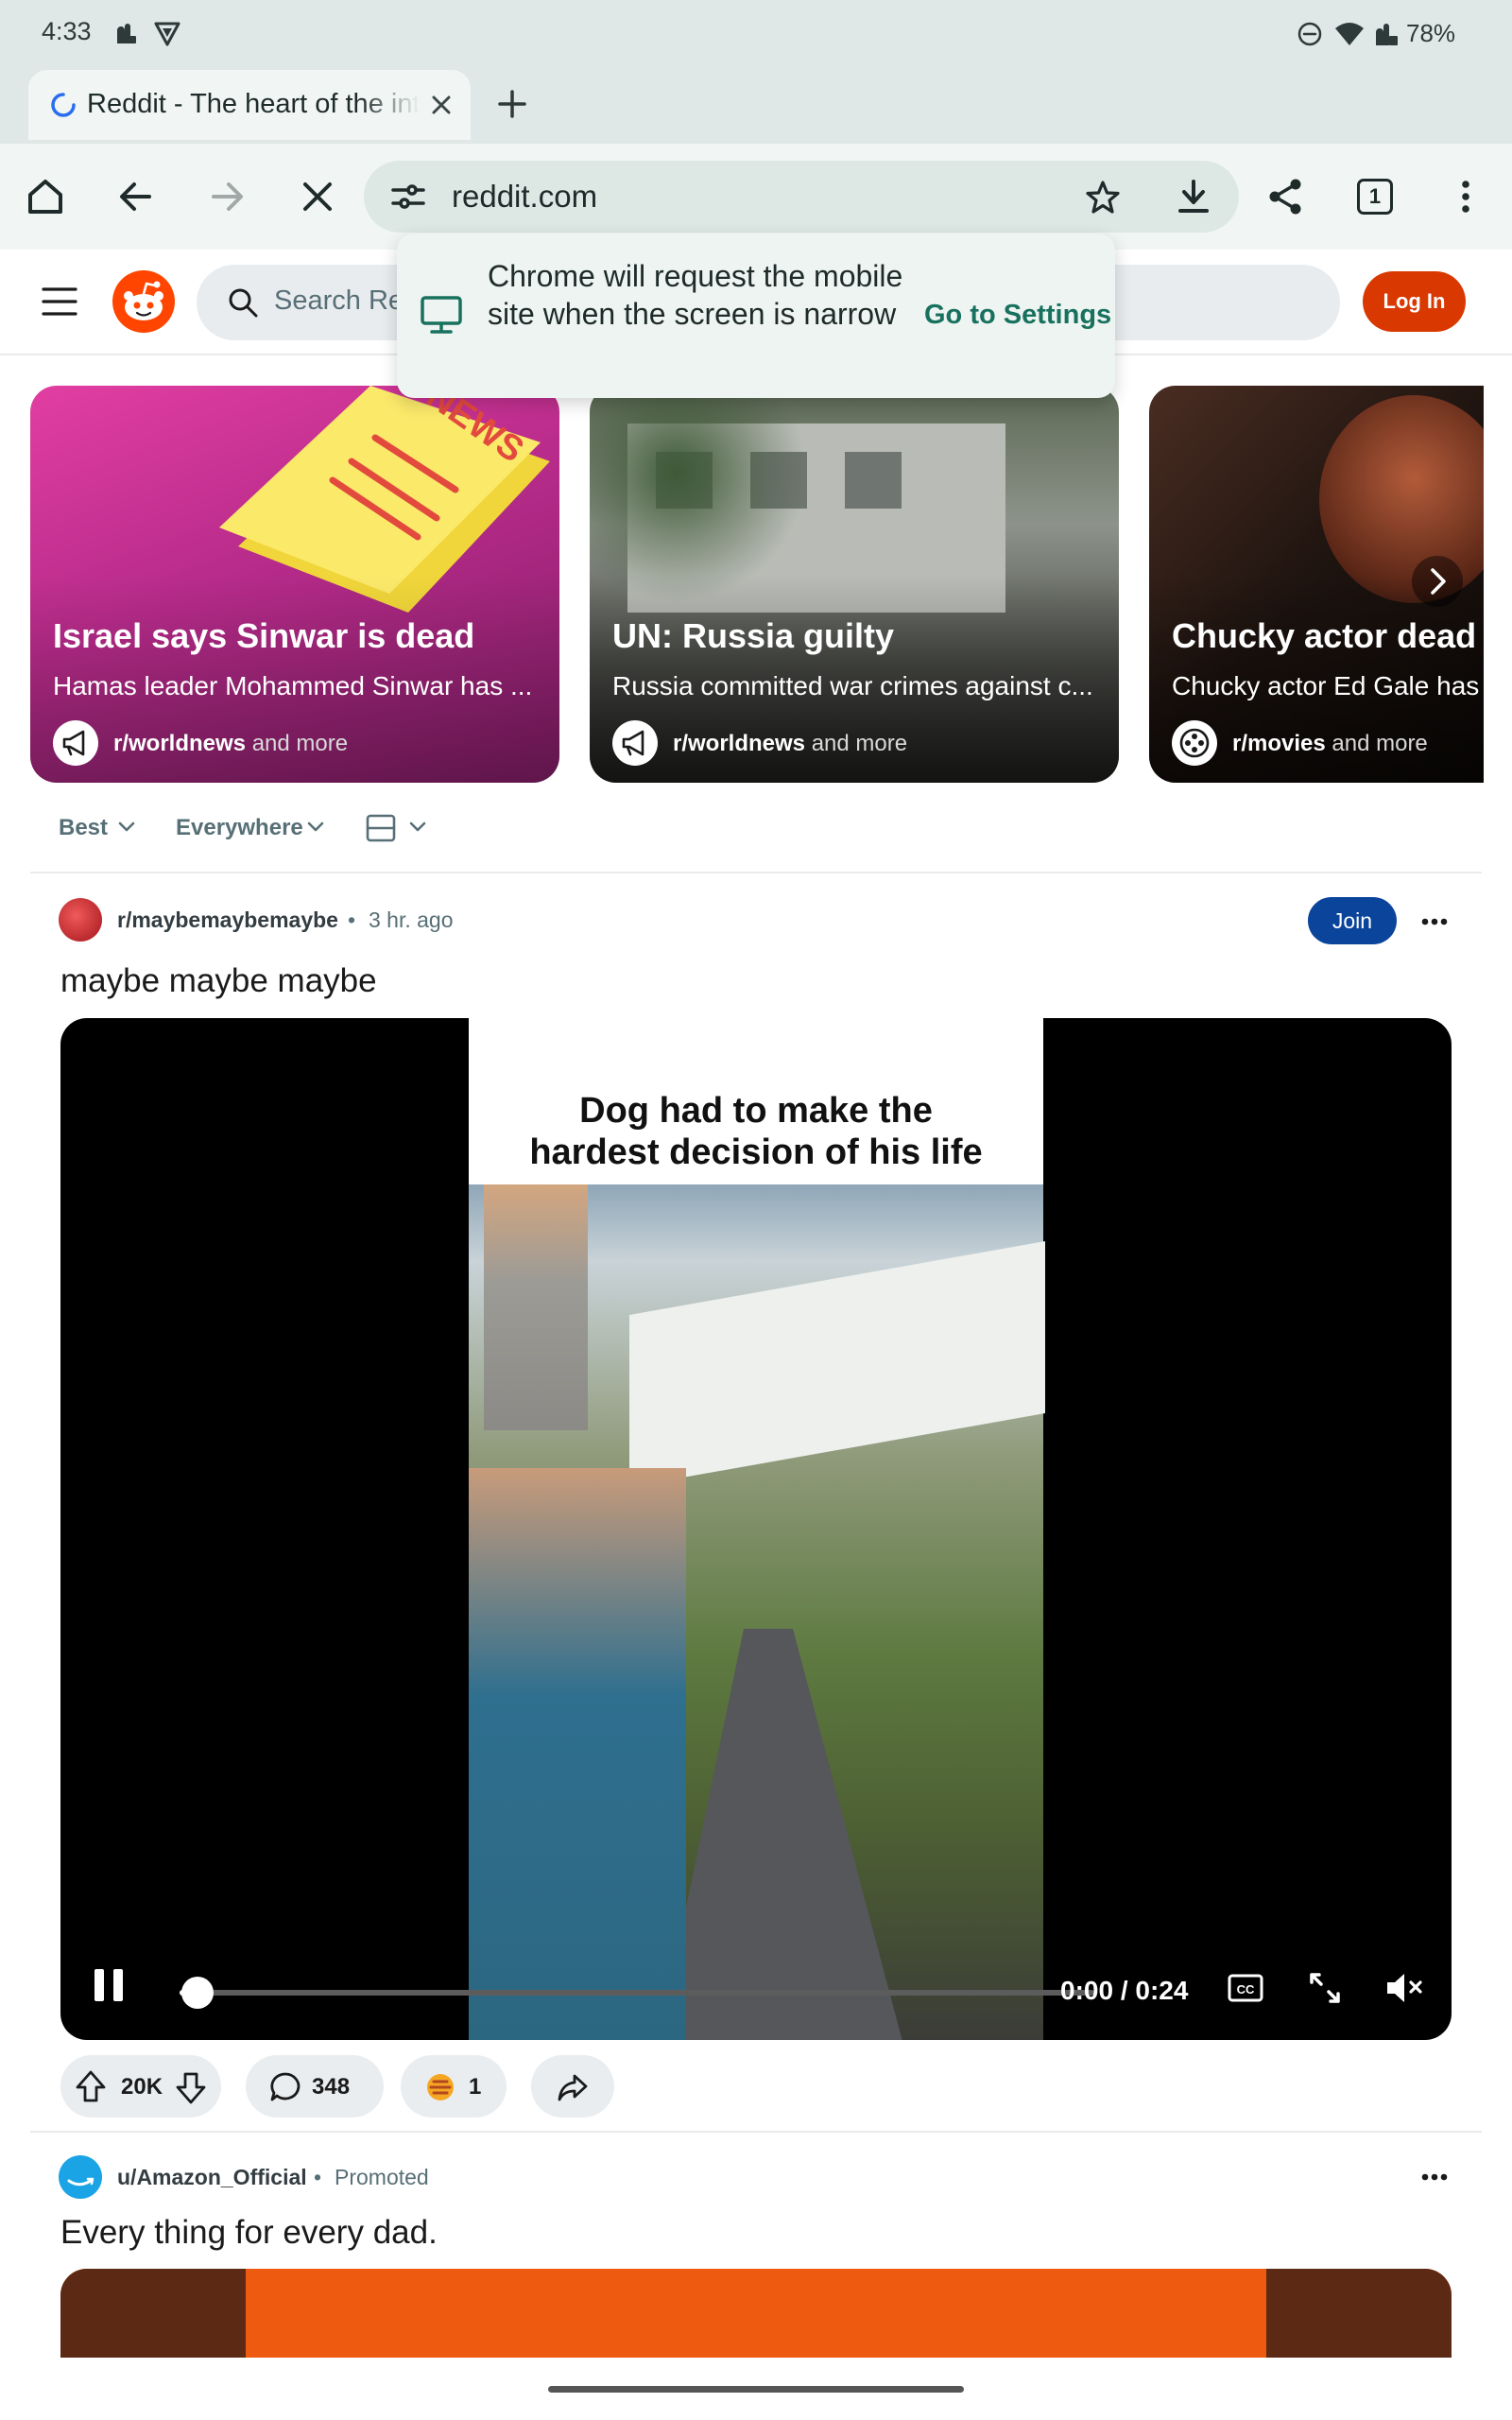  I want to click on svg-text: CC, so click(1246, 1989).